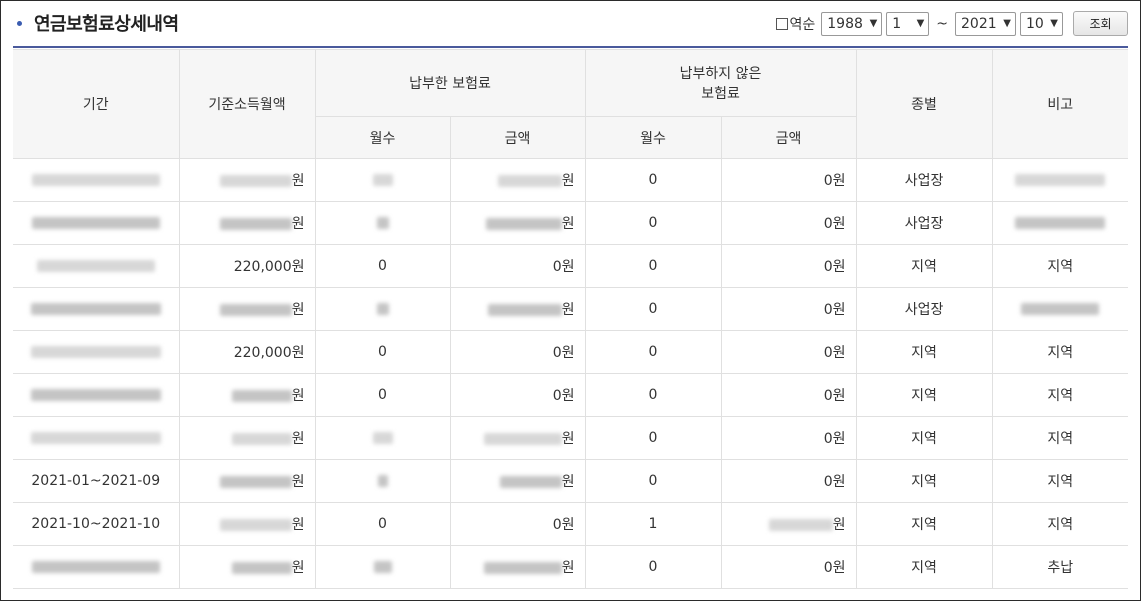 The width and height of the screenshot is (1141, 601). I want to click on cell-text: 220,000원, so click(269, 267).